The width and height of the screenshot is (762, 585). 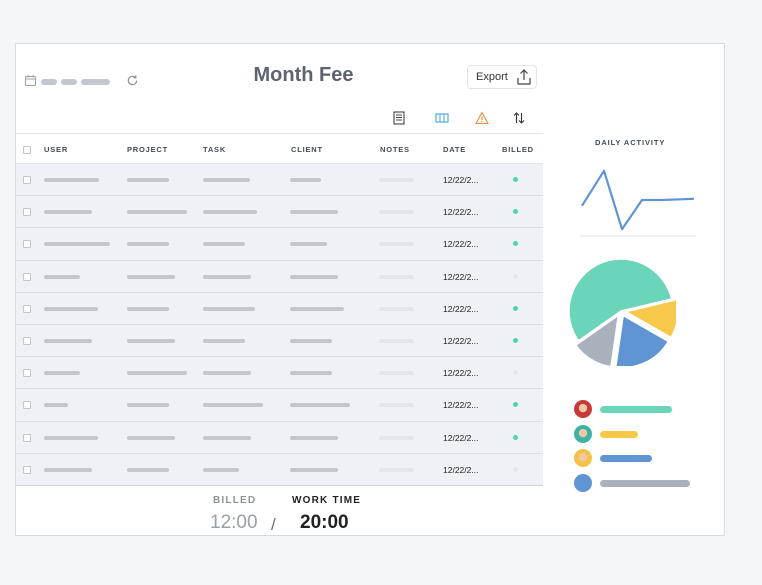 I want to click on date-range-start, so click(x=49, y=82).